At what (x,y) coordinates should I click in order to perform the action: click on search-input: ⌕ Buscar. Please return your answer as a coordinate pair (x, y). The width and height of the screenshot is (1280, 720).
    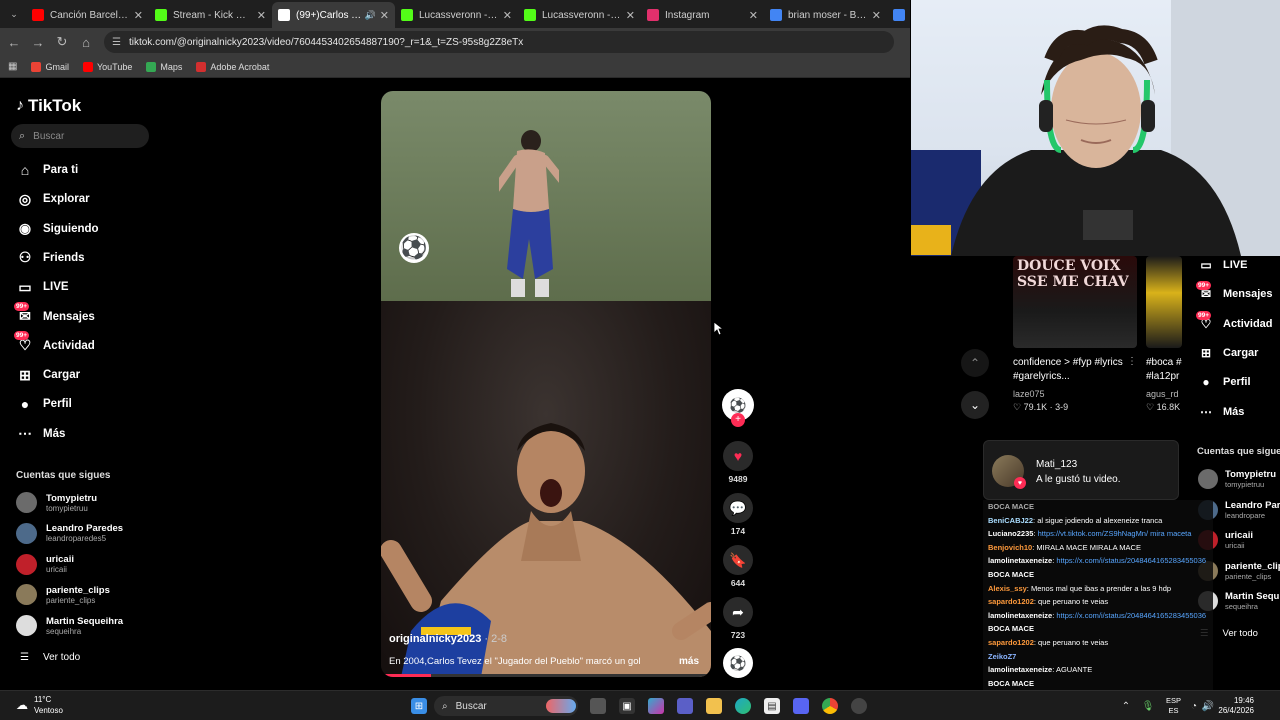
    Looking at the image, I should click on (80, 136).